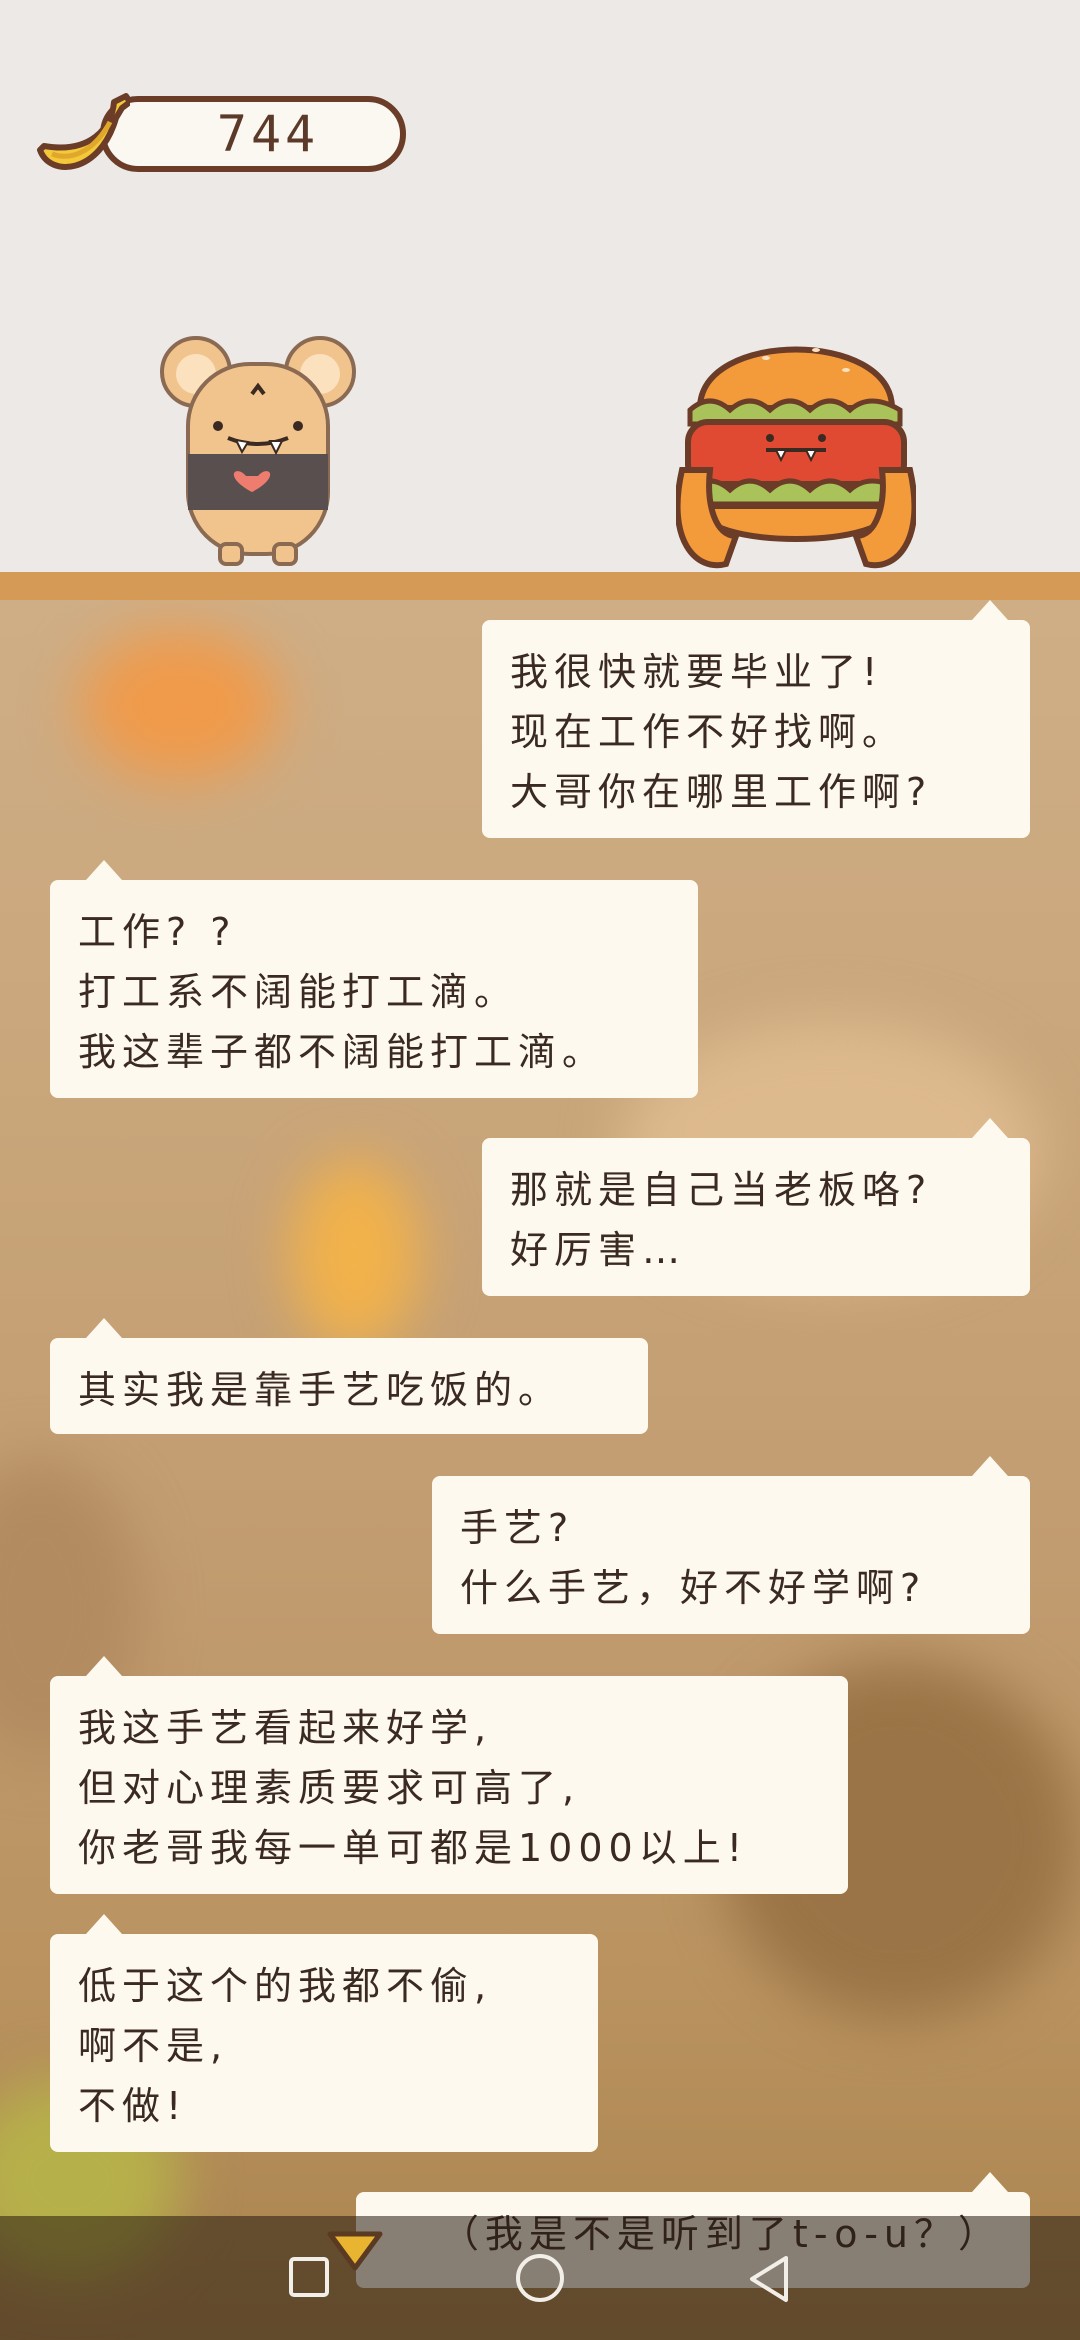 This screenshot has width=1080, height=2340. I want to click on mouse-character, so click(258, 451).